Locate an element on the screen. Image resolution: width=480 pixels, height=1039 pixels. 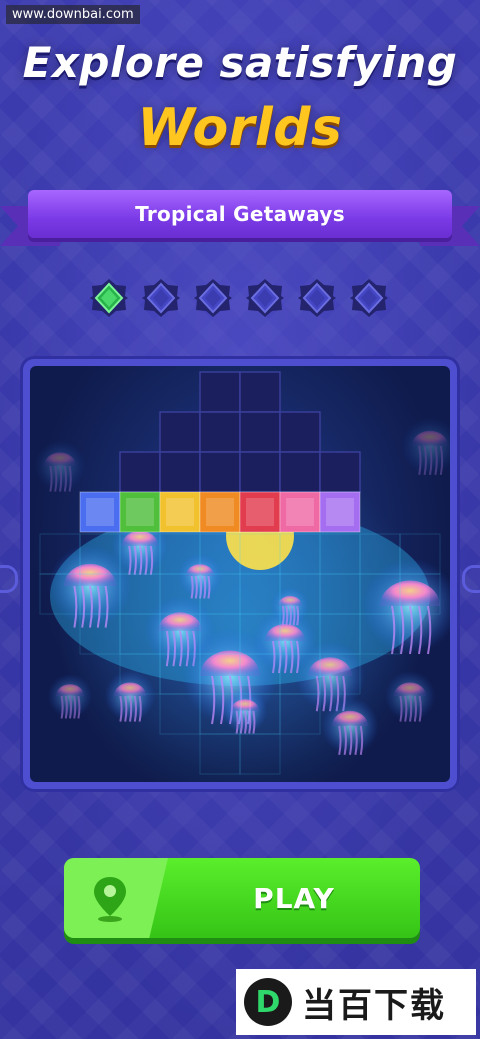
frame-notch-right is located at coordinates (471, 579).